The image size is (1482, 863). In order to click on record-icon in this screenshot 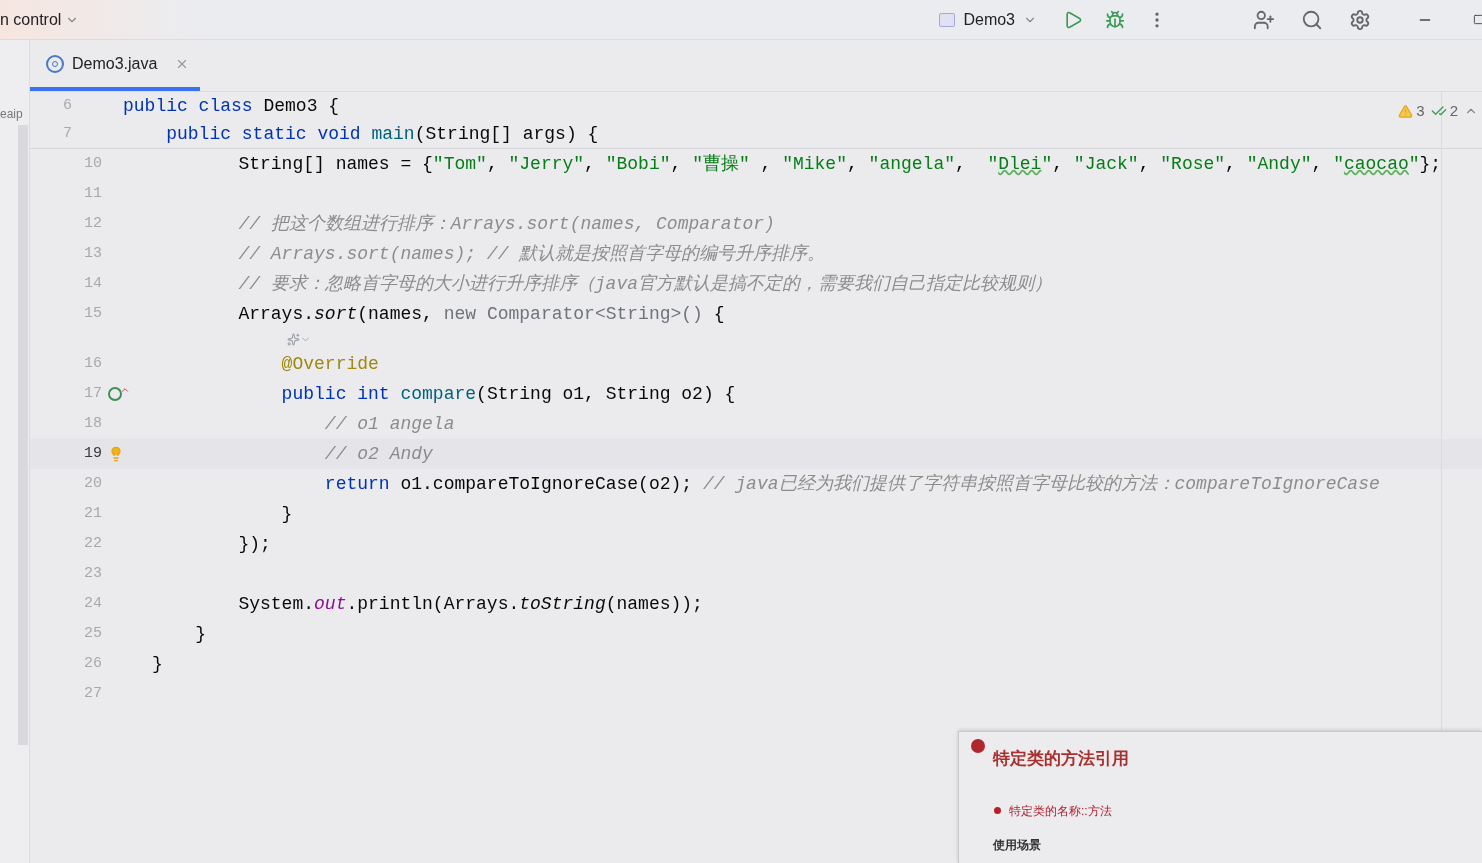, I will do `click(978, 746)`.